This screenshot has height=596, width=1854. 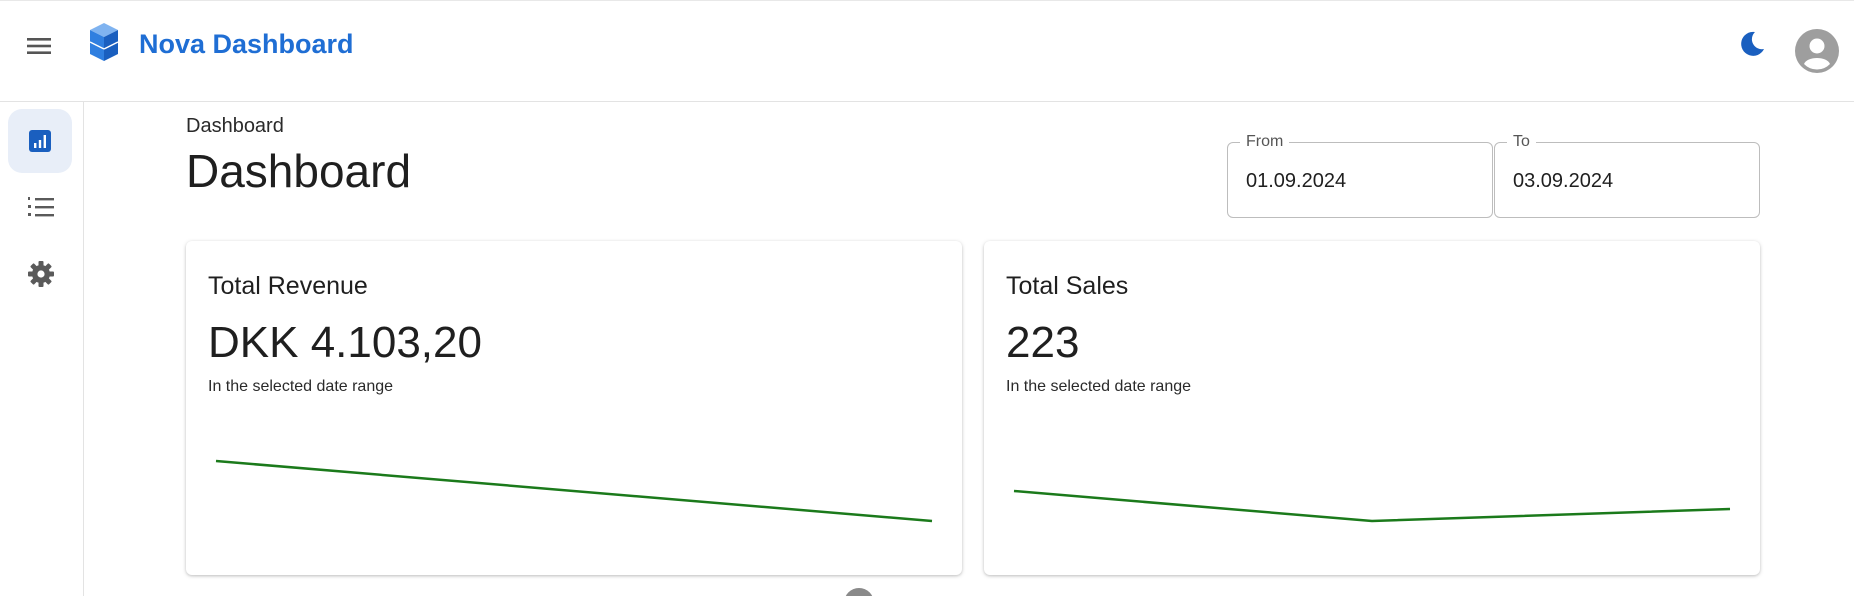 What do you see at coordinates (1521, 142) in the screenshot?
I see `to-date-label: To` at bounding box center [1521, 142].